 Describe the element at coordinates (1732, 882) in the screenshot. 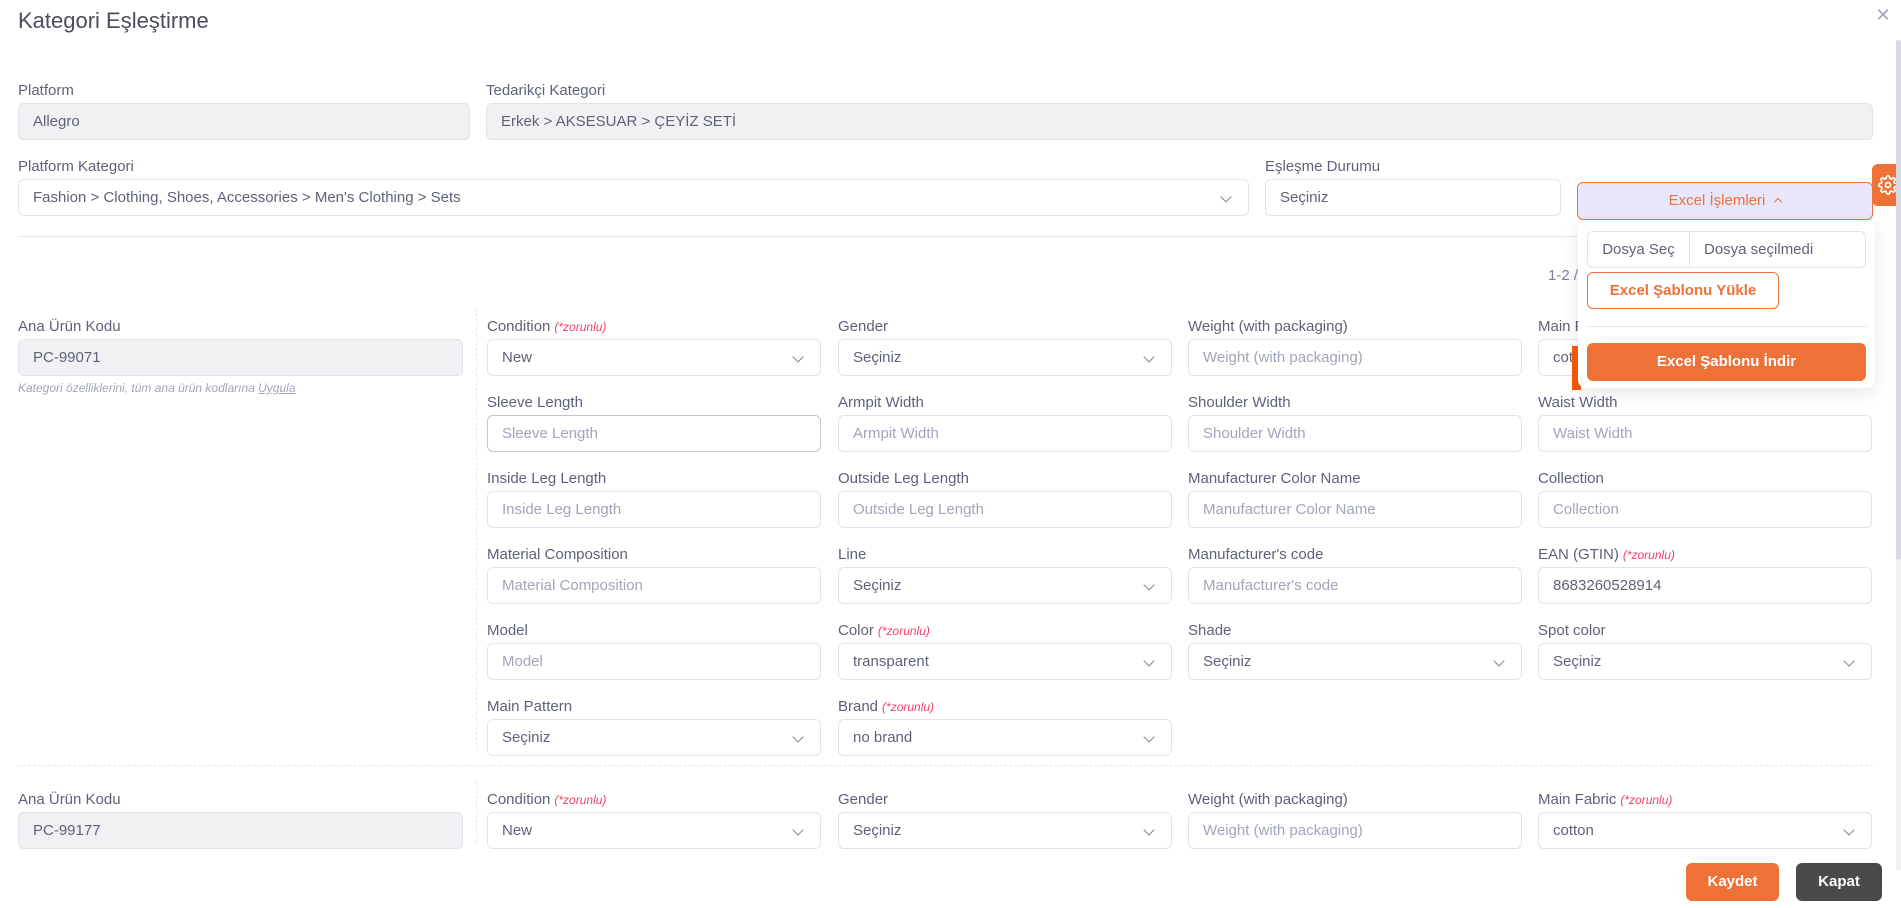

I see `save-button: Kaydet` at that location.